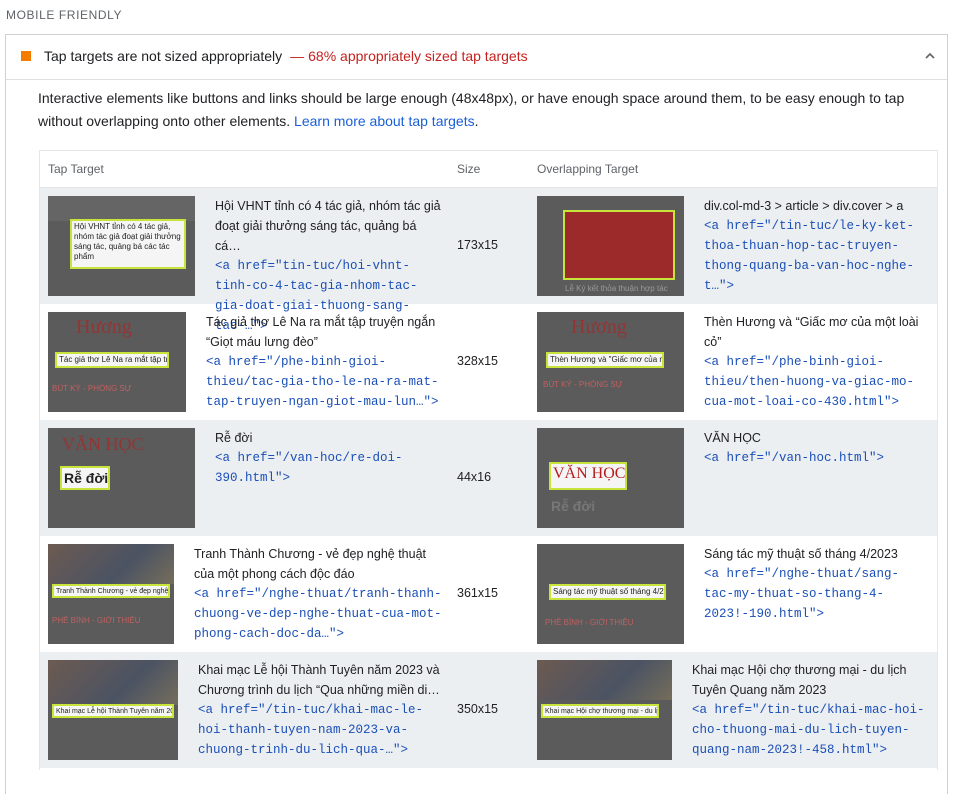 This screenshot has width=954, height=794. What do you see at coordinates (588, 169) in the screenshot?
I see `header-overlapping-target: Overlapping Target` at bounding box center [588, 169].